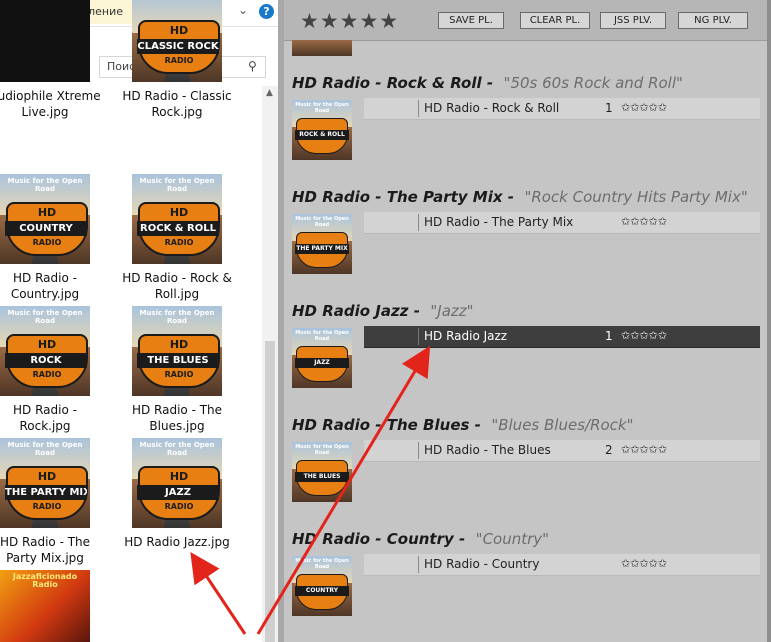 The width and height of the screenshot is (771, 642). Describe the element at coordinates (52, 550) in the screenshot. I see `file-name-label: HD Radio - The Party Mix.jpg` at that location.